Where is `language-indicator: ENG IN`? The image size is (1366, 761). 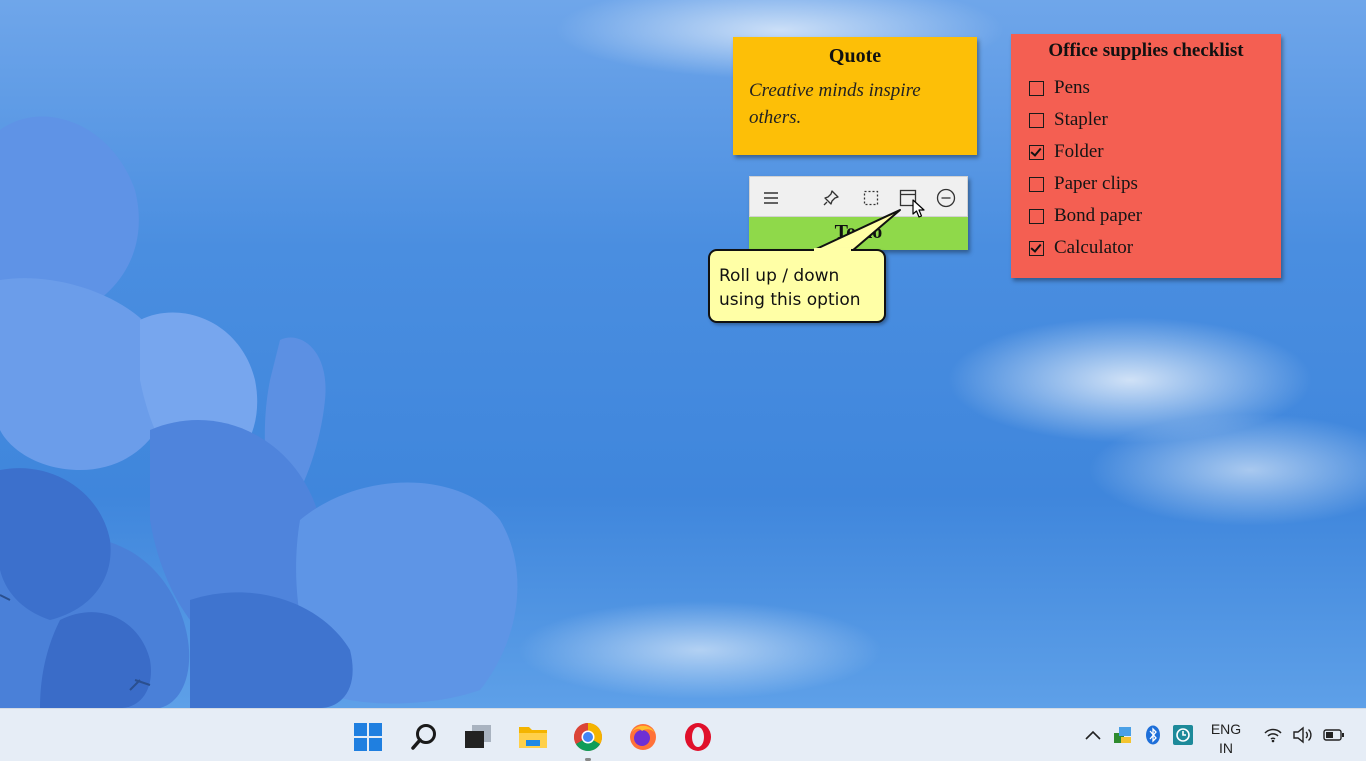 language-indicator: ENG IN is located at coordinates (1226, 739).